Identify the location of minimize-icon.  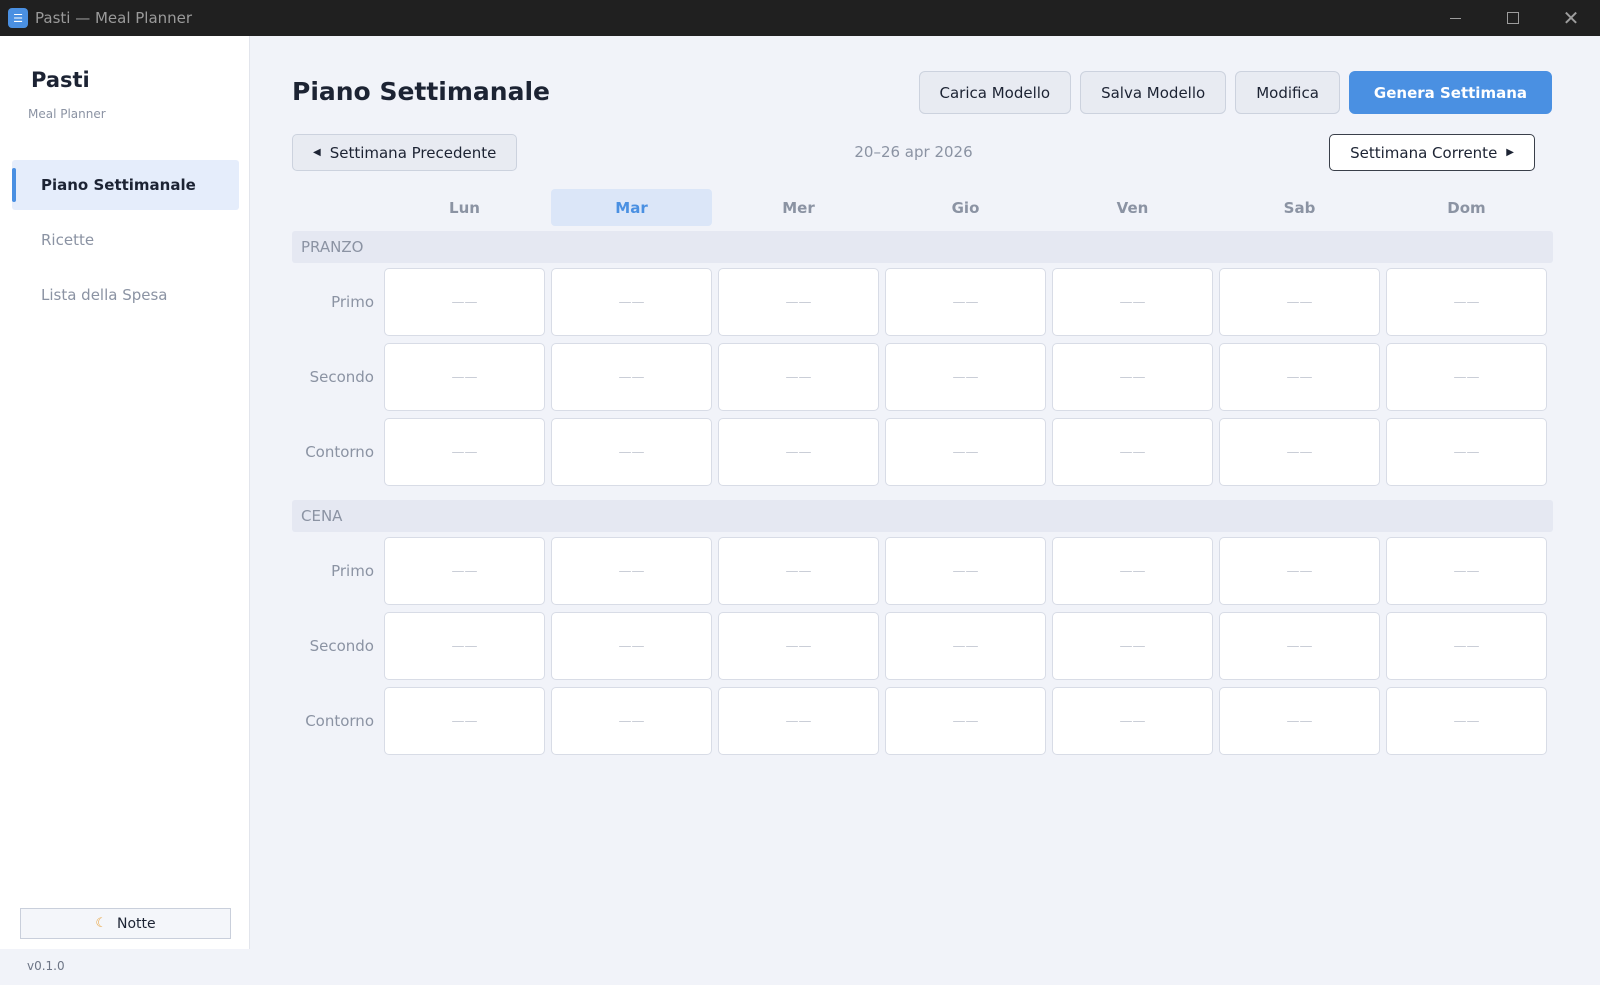
(1455, 18).